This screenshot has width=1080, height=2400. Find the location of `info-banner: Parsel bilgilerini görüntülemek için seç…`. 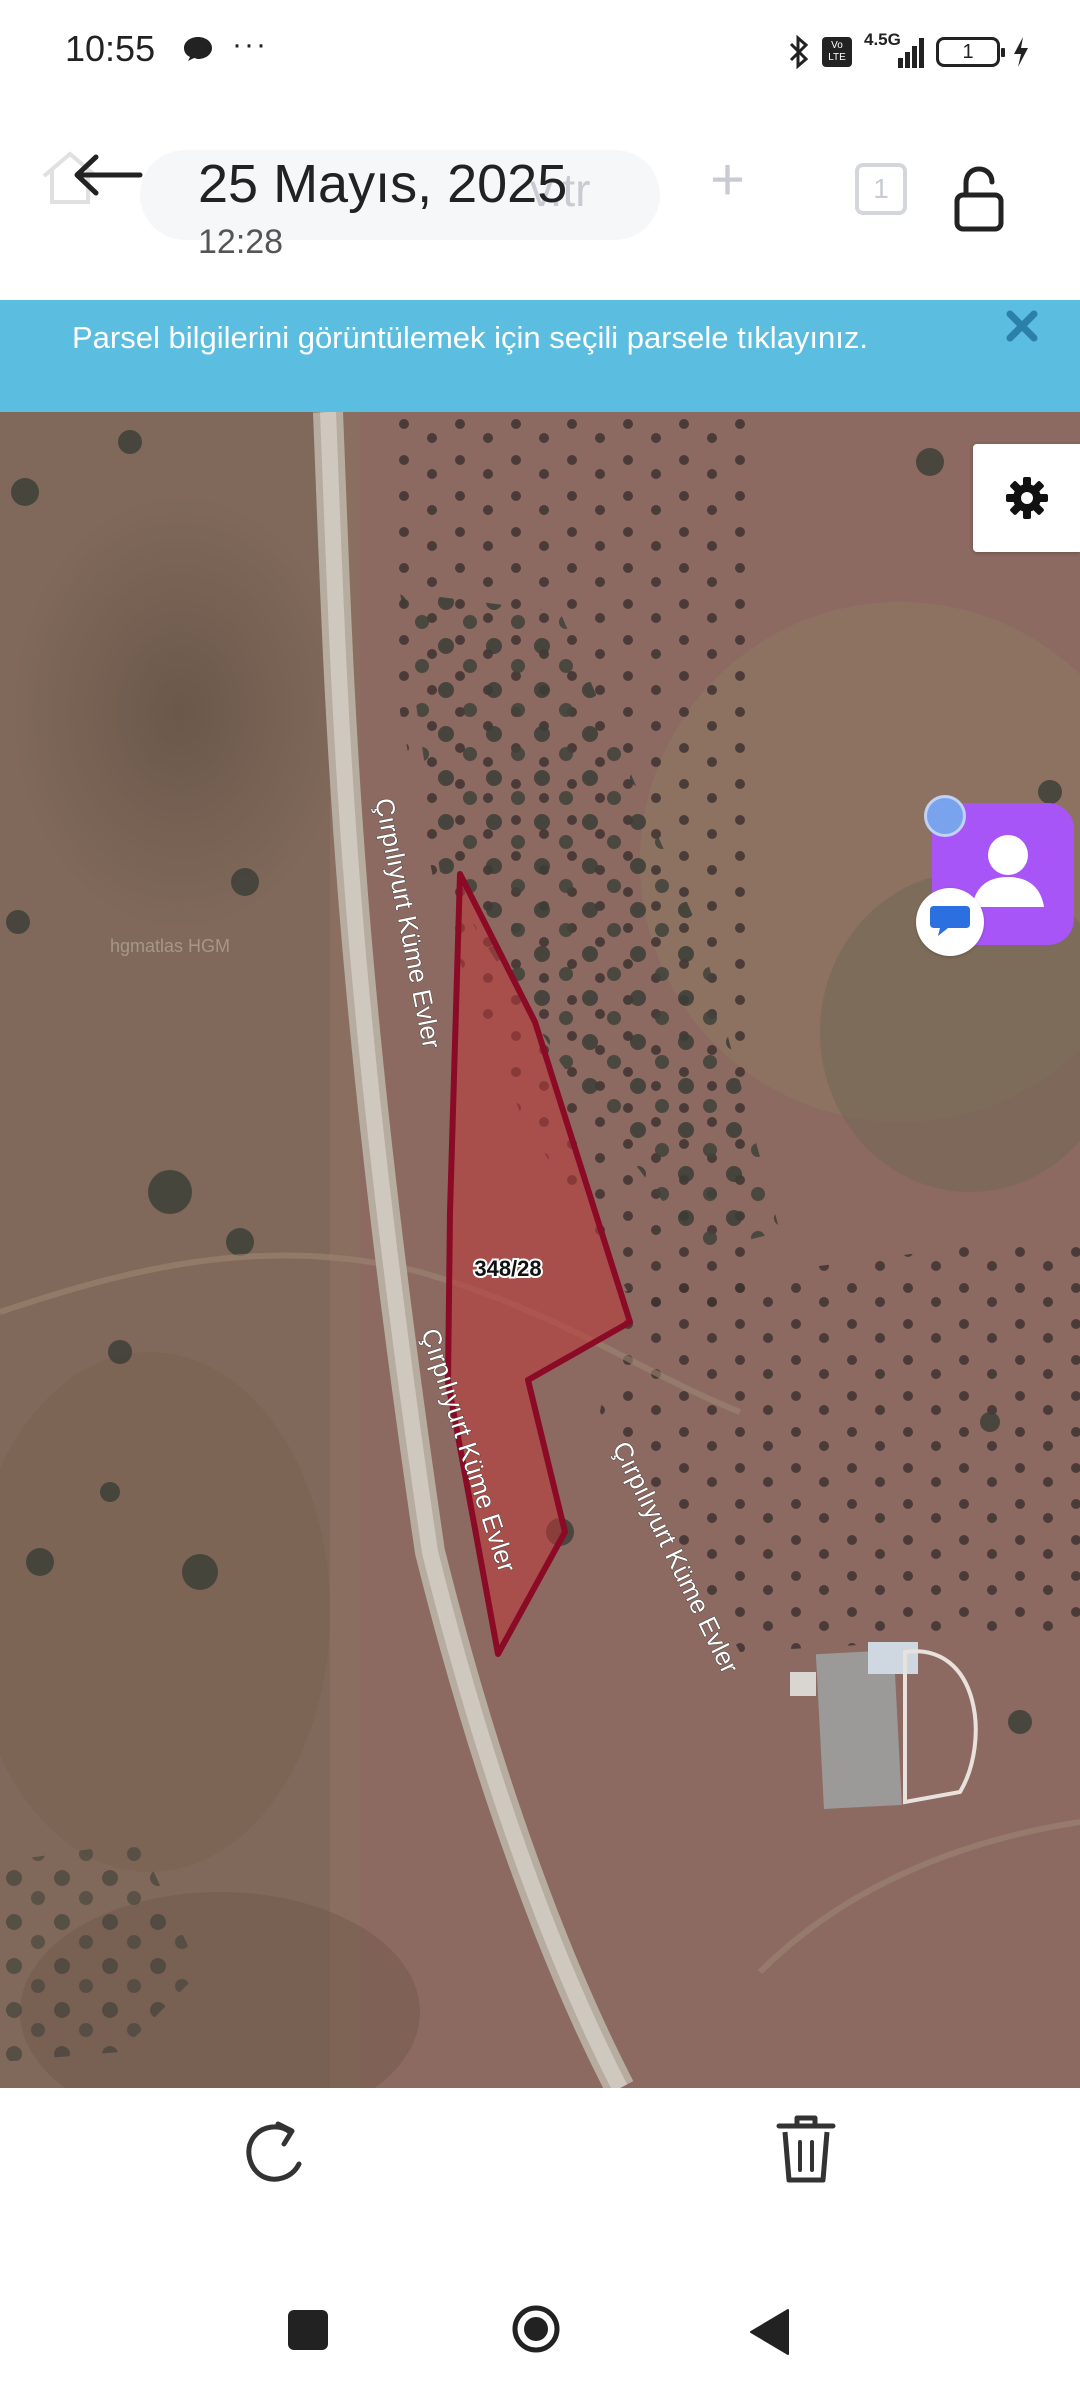

info-banner: Parsel bilgilerini görüntülemek için seç… is located at coordinates (540, 356).